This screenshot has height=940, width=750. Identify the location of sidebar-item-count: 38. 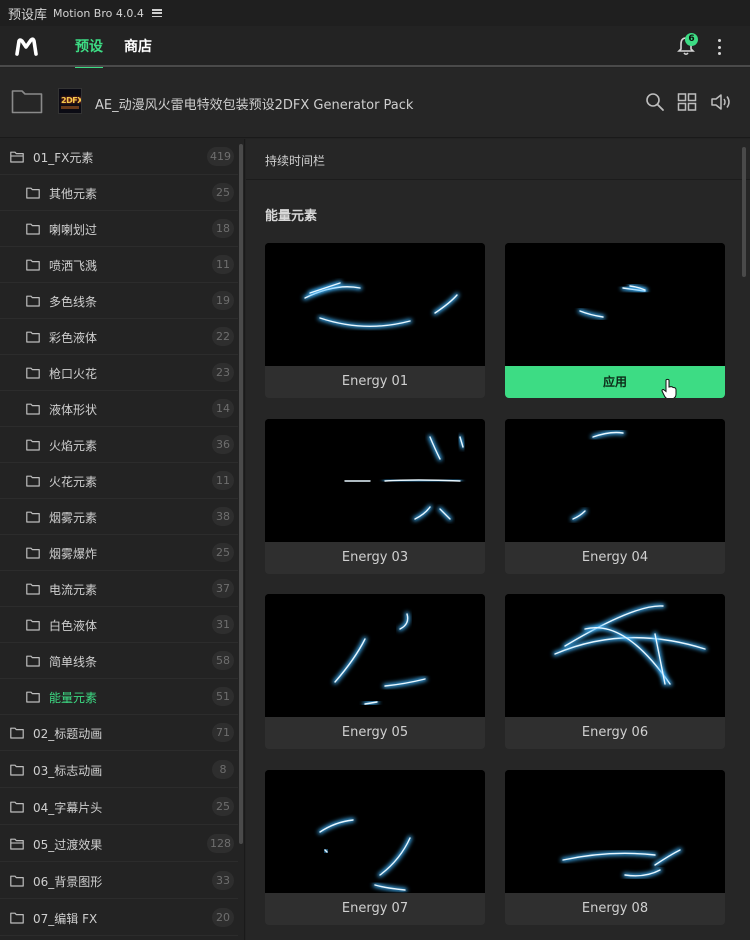
(223, 516).